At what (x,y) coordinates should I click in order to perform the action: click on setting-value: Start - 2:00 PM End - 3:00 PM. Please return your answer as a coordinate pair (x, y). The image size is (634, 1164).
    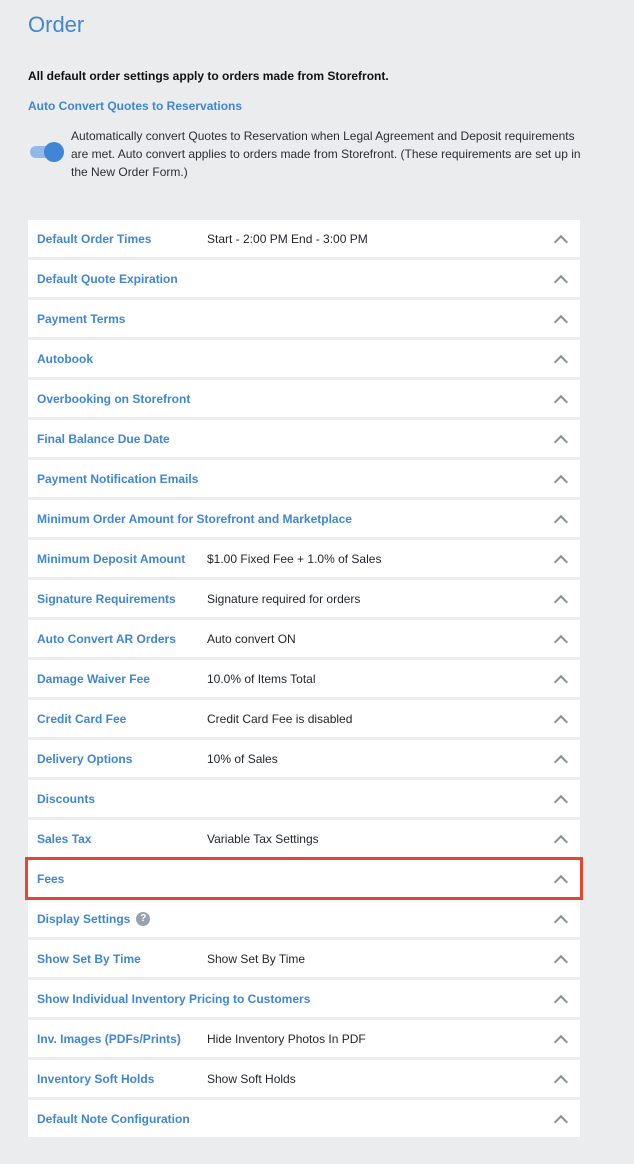
    Looking at the image, I should click on (287, 238).